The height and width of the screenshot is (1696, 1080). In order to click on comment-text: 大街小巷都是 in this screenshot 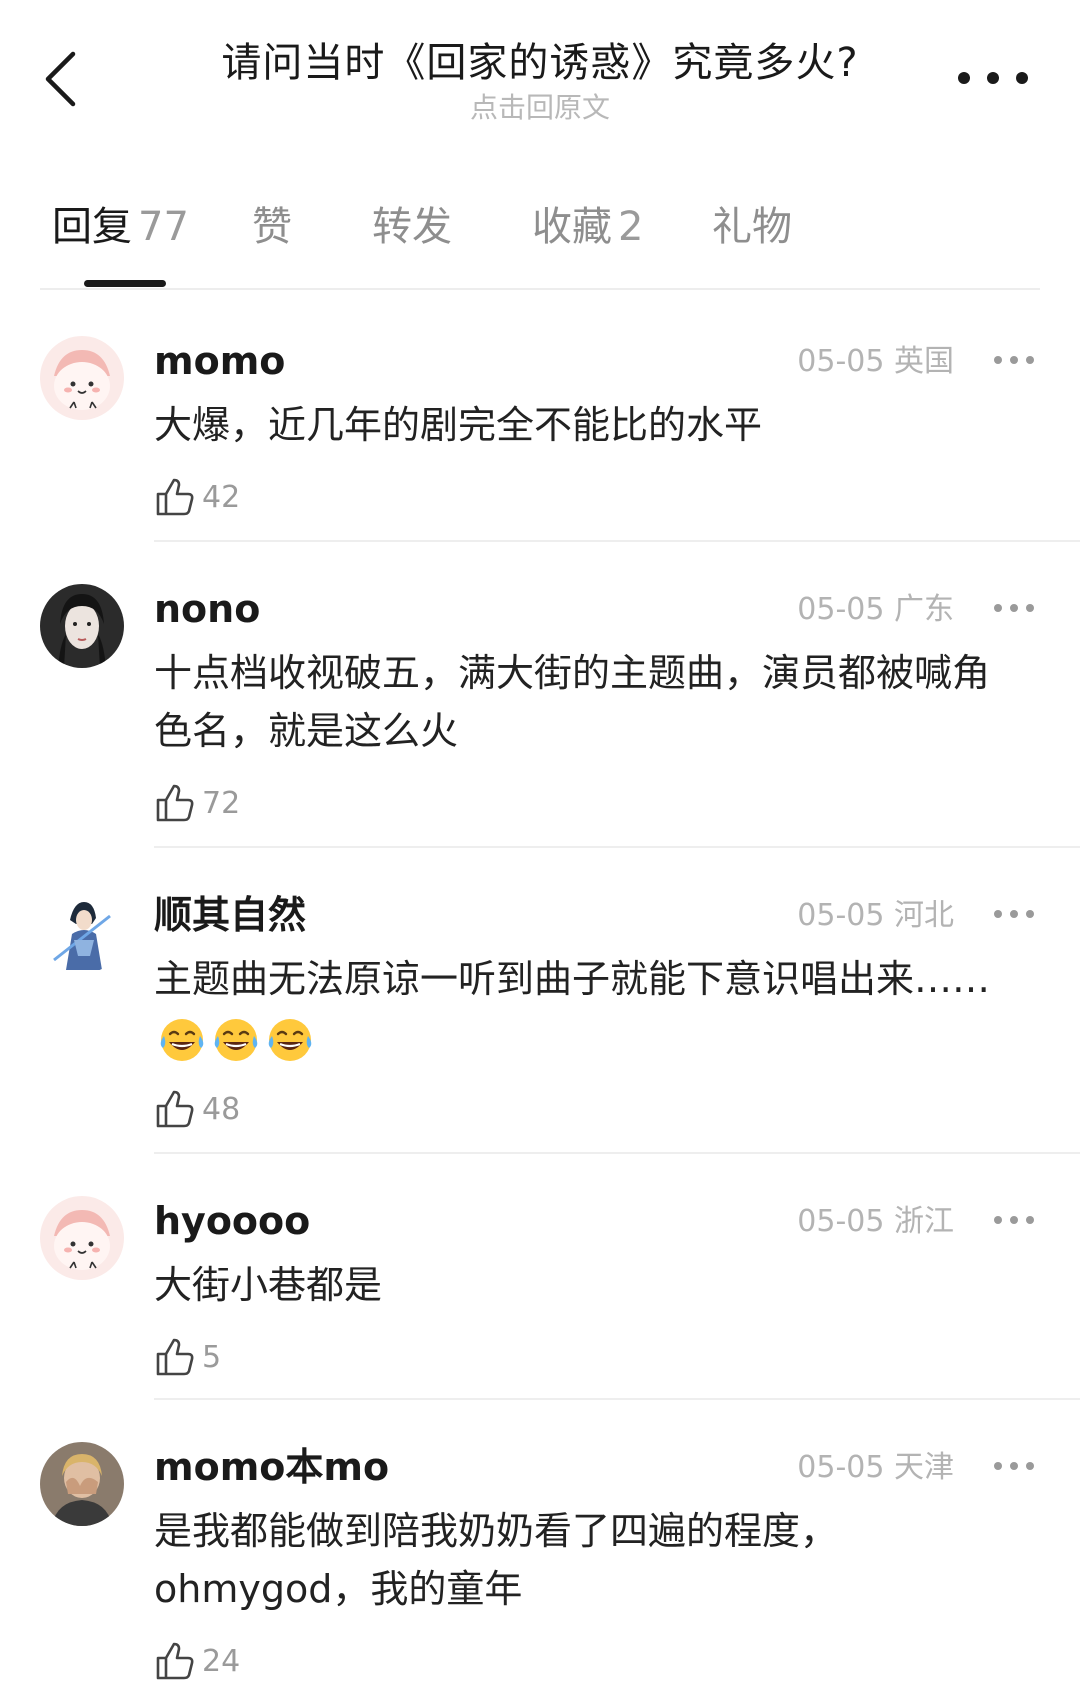, I will do `click(268, 1285)`.